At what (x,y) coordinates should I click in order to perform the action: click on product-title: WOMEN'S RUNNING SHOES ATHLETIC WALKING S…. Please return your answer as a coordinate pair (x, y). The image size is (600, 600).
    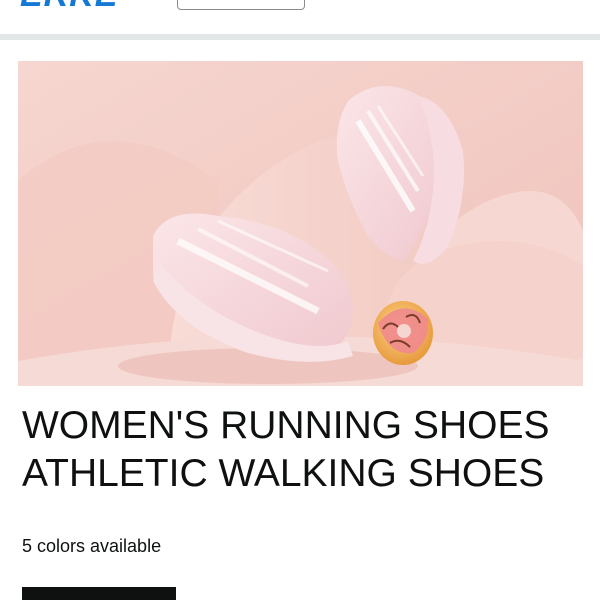
    Looking at the image, I should click on (302, 450).